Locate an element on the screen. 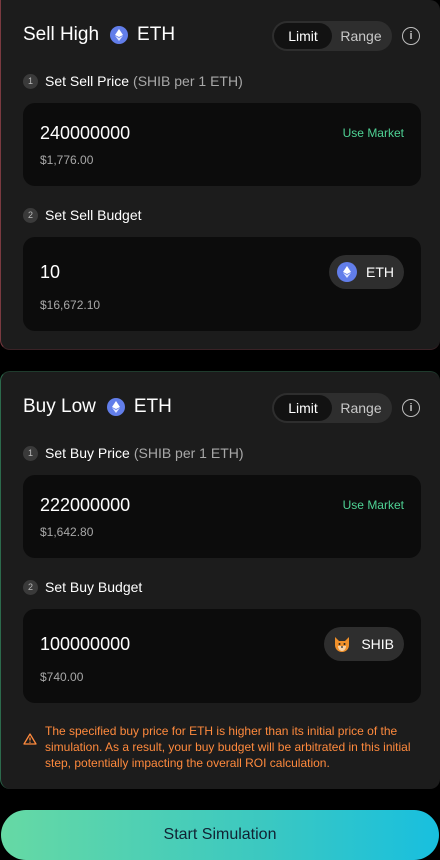 The height and width of the screenshot is (860, 440). sell-price-input: 240000000 is located at coordinates (85, 133).